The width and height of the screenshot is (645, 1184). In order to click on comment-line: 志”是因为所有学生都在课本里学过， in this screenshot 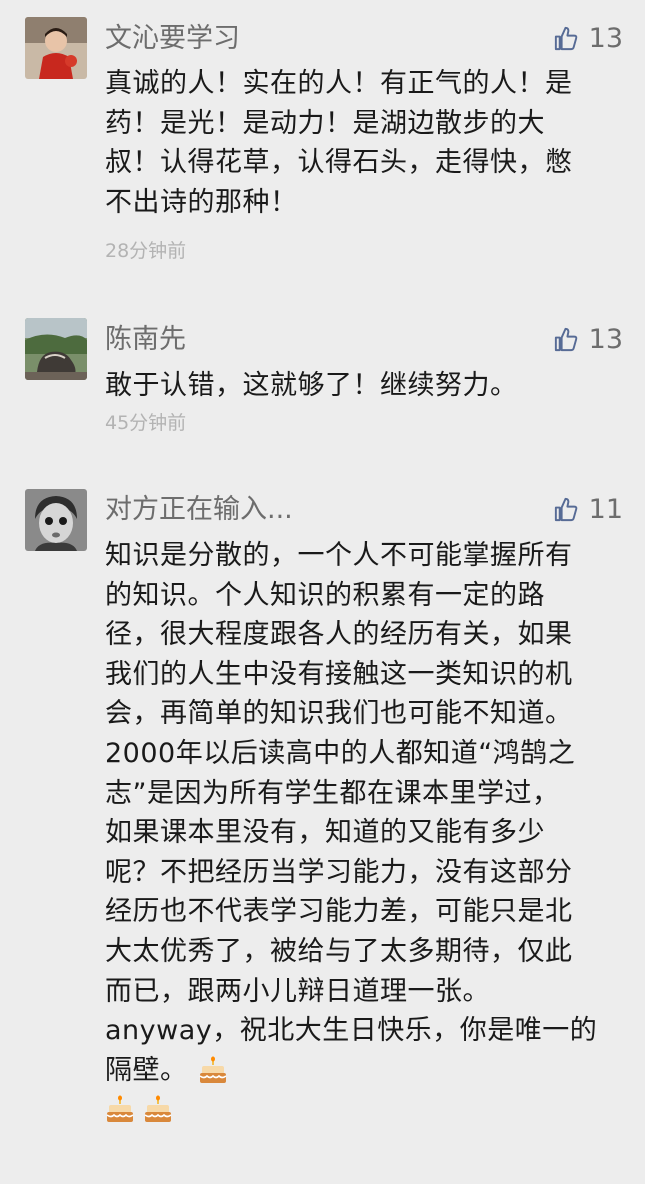, I will do `click(332, 793)`.